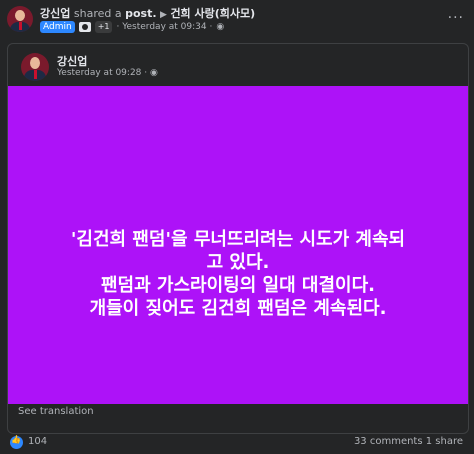 This screenshot has width=474, height=454. I want to click on more-options-icon: ···, so click(456, 18).